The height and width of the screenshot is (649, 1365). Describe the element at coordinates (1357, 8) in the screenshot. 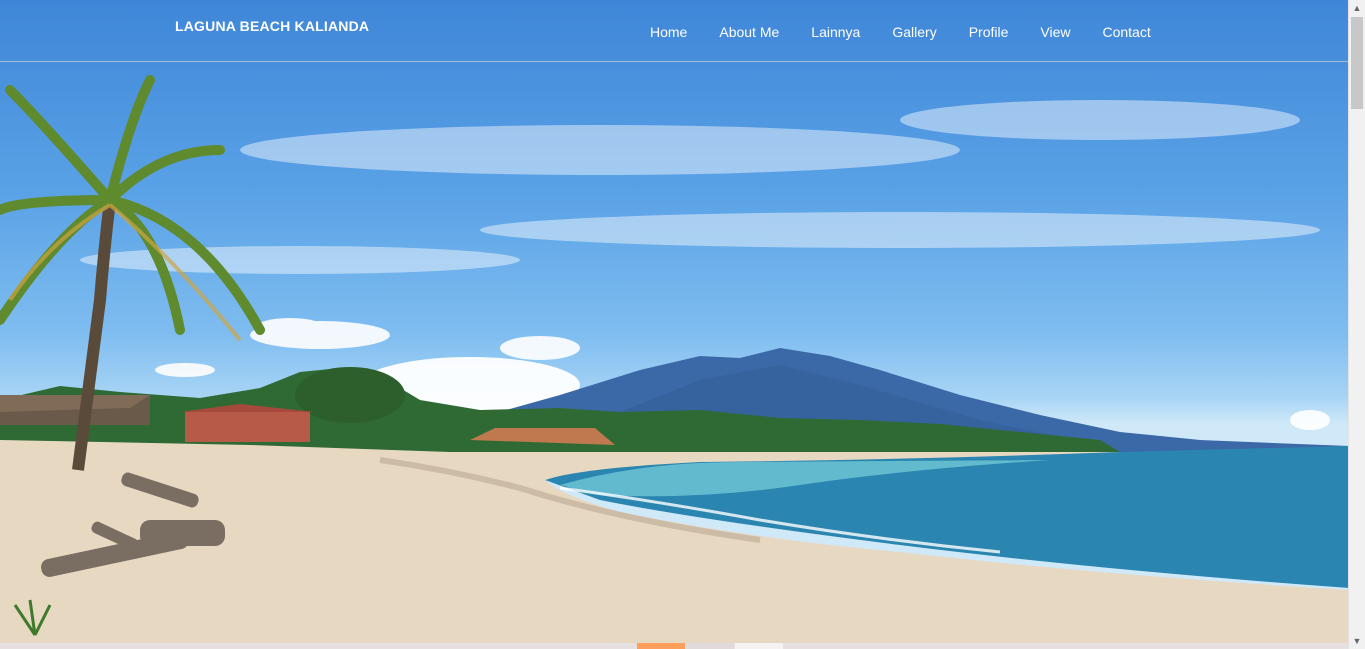

I see `scroll-up-arrow-icon: ▲` at that location.